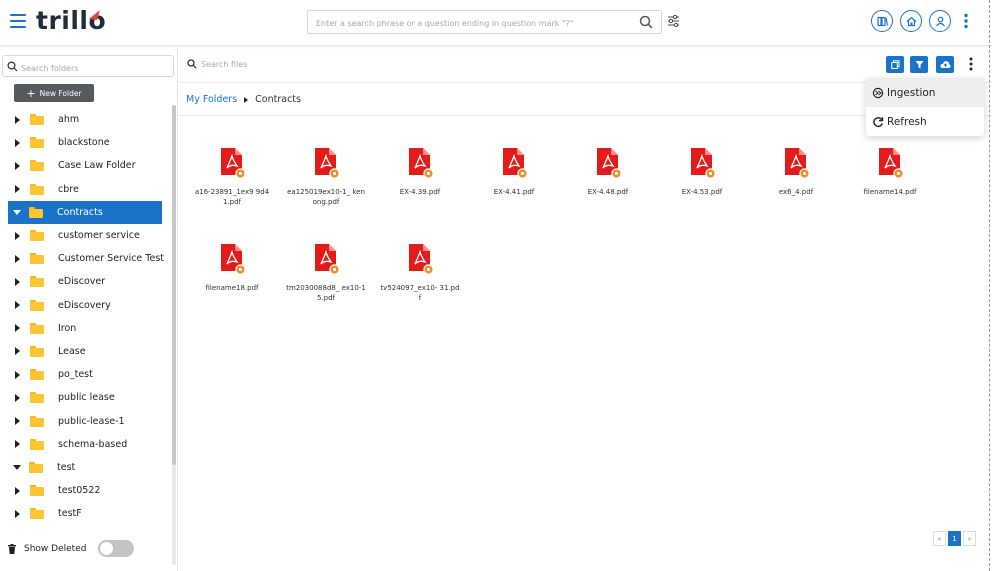 The height and width of the screenshot is (571, 992). What do you see at coordinates (969, 538) in the screenshot?
I see `page-next-button: »` at bounding box center [969, 538].